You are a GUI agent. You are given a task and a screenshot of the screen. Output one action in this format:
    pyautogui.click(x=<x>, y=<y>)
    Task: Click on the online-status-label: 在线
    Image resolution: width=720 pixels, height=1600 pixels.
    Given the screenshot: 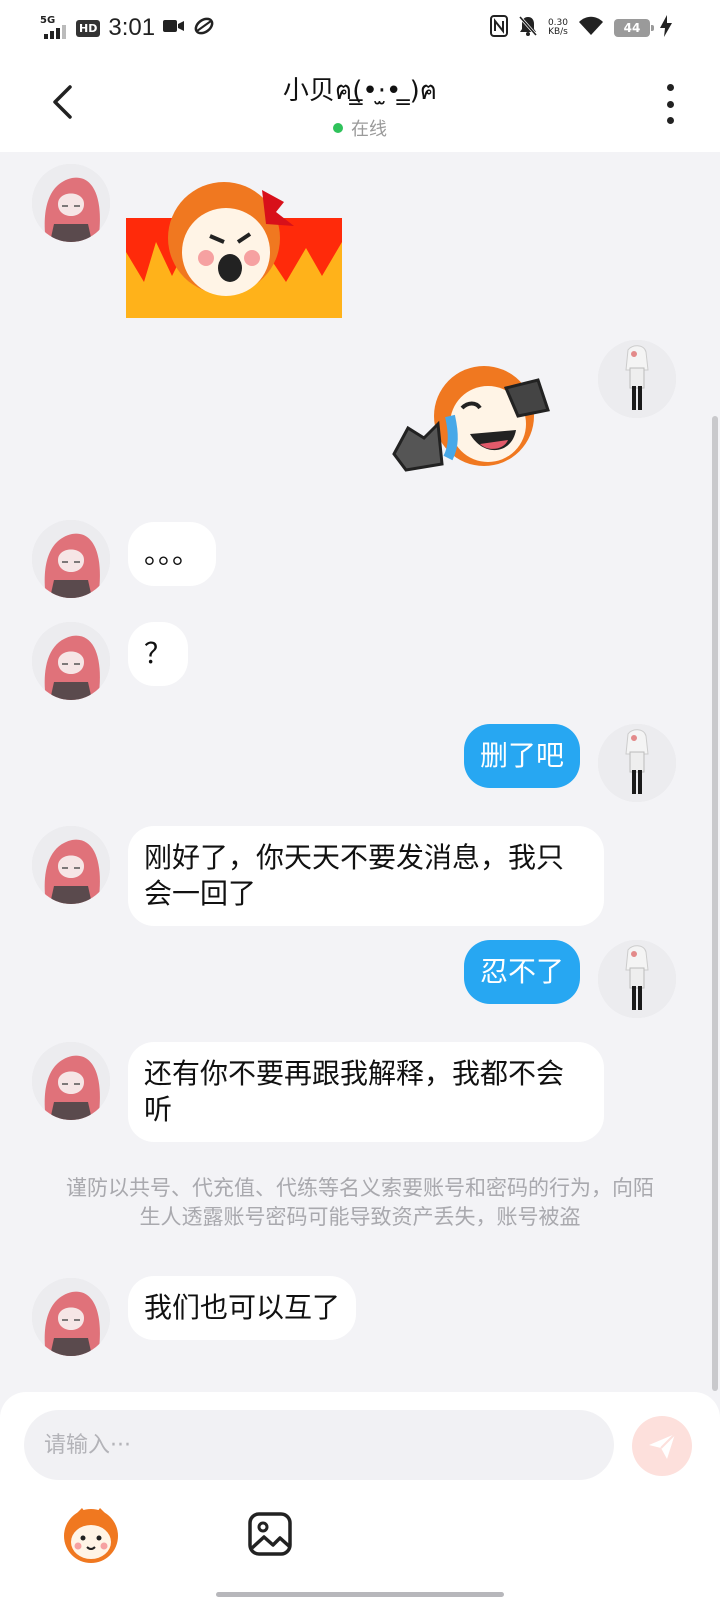 What is the action you would take?
    pyautogui.click(x=369, y=129)
    